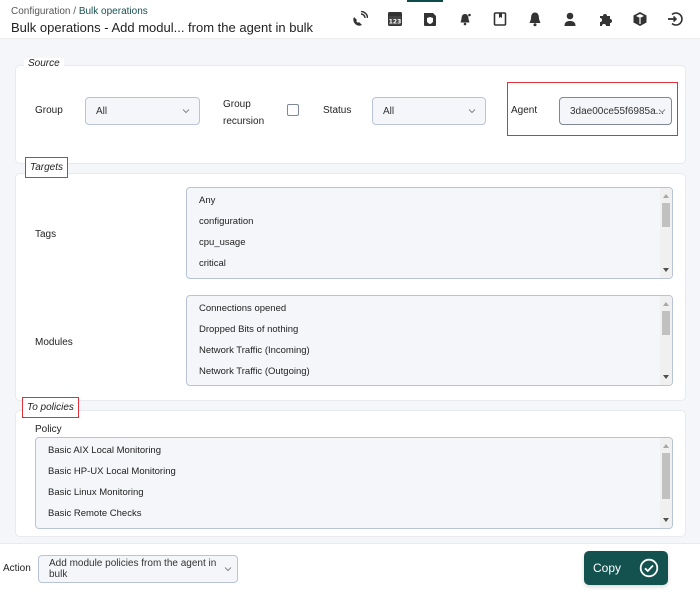 This screenshot has height=594, width=700. I want to click on bookmark-icon, so click(499, 19).